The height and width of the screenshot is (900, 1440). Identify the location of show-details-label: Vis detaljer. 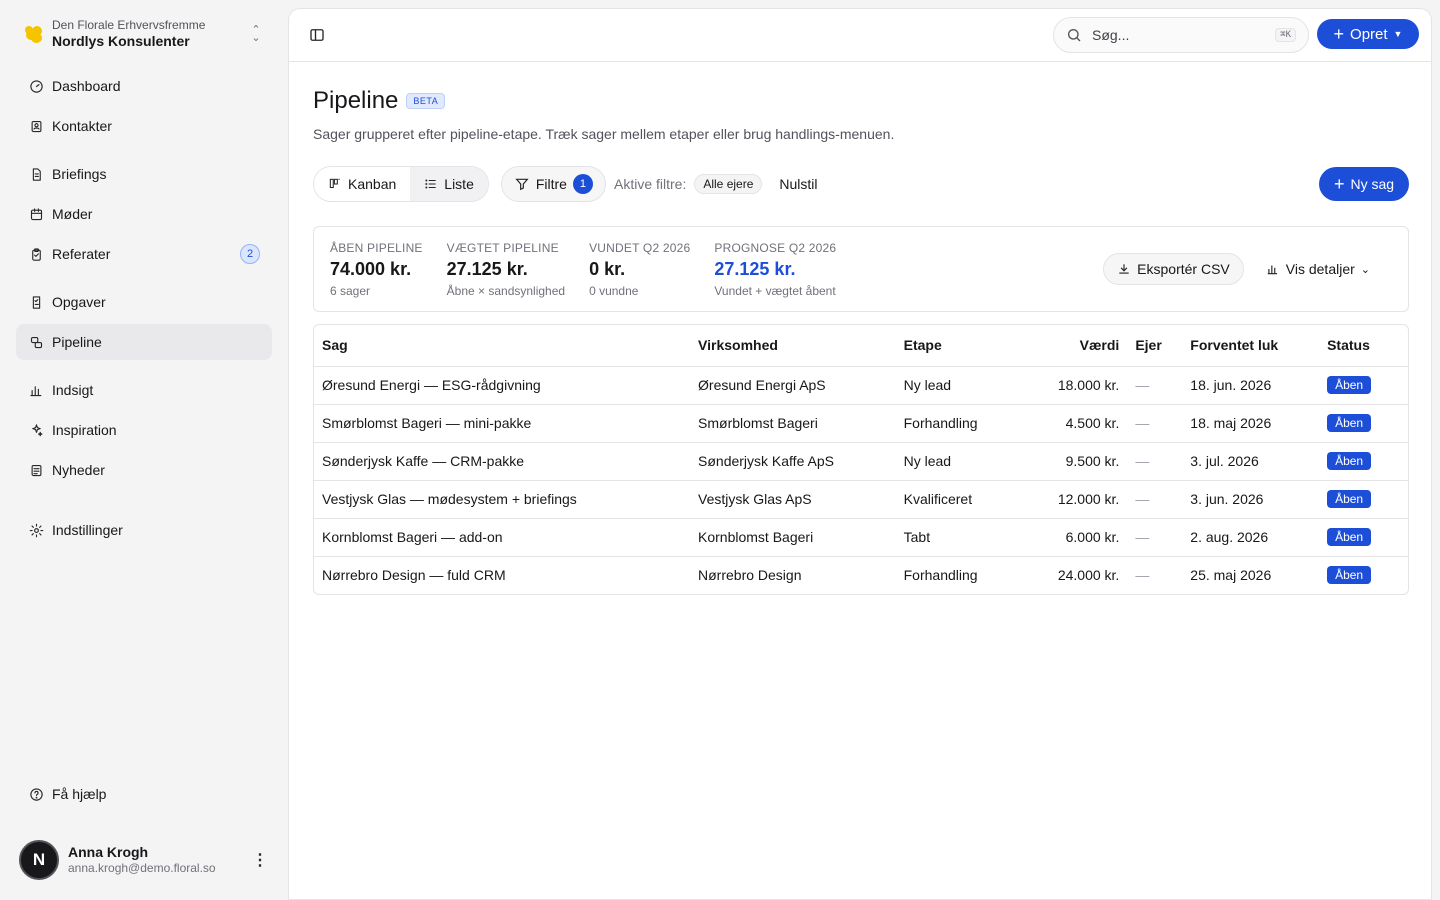
(1320, 269).